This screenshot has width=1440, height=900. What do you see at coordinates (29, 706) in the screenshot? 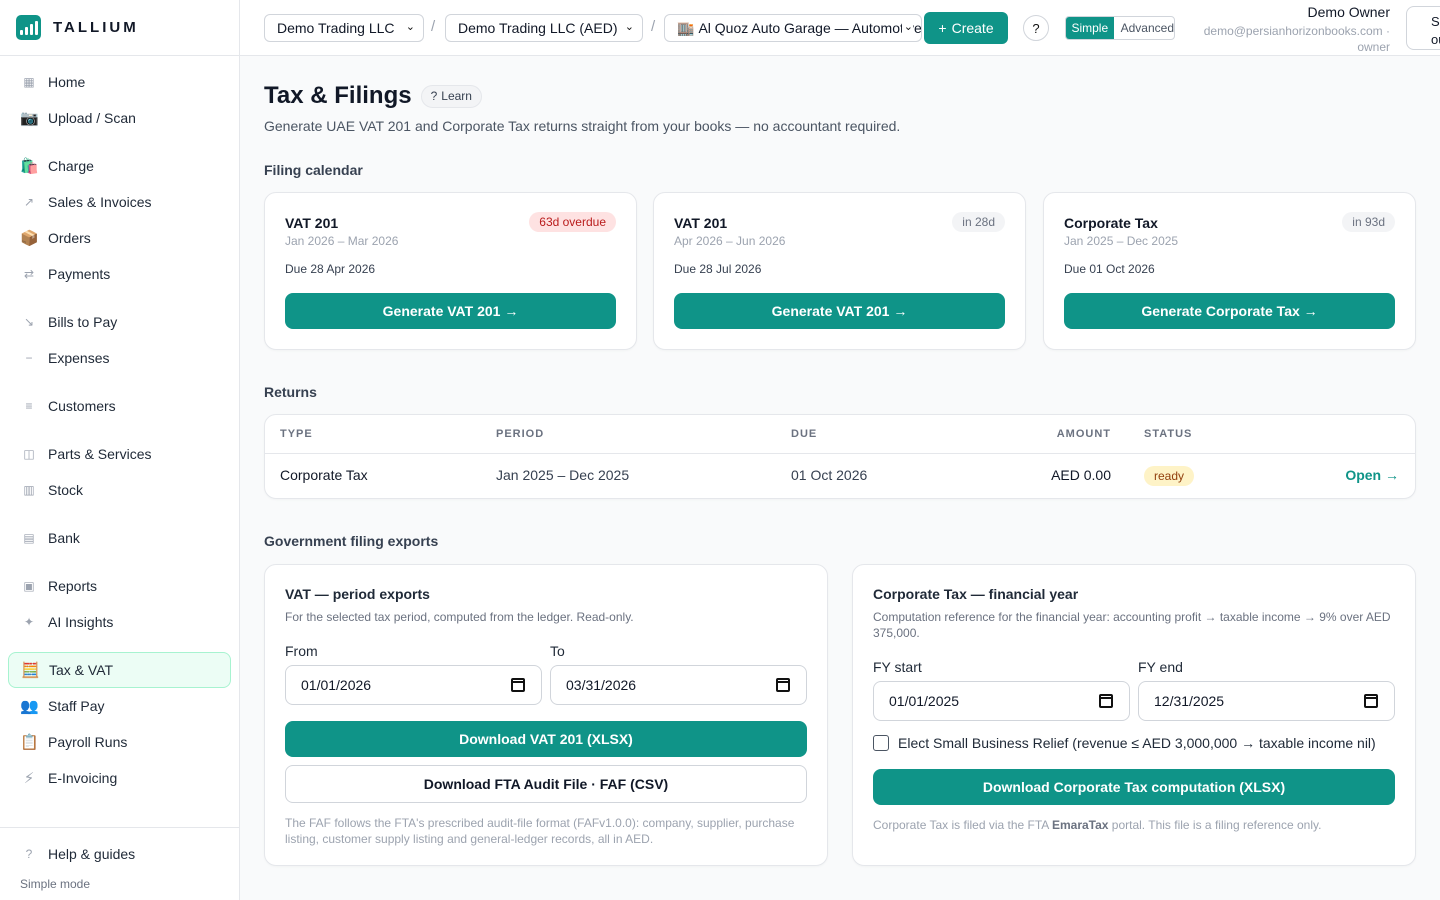
I see `people-icon: 👥` at bounding box center [29, 706].